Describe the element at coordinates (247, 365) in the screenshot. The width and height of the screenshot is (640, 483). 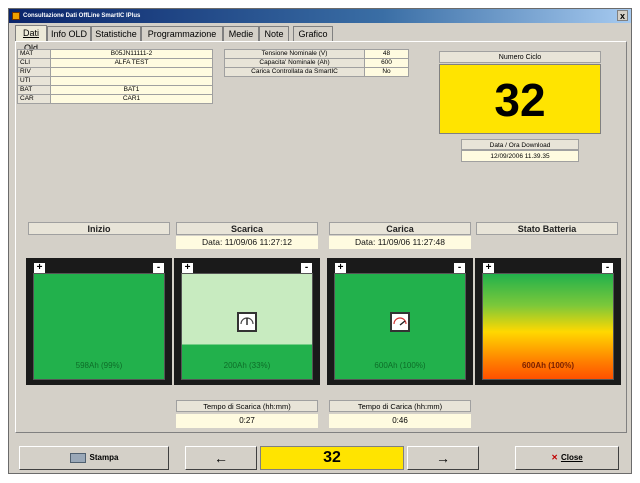
I see `battery-charge-label: 200Ah (33%)` at that location.